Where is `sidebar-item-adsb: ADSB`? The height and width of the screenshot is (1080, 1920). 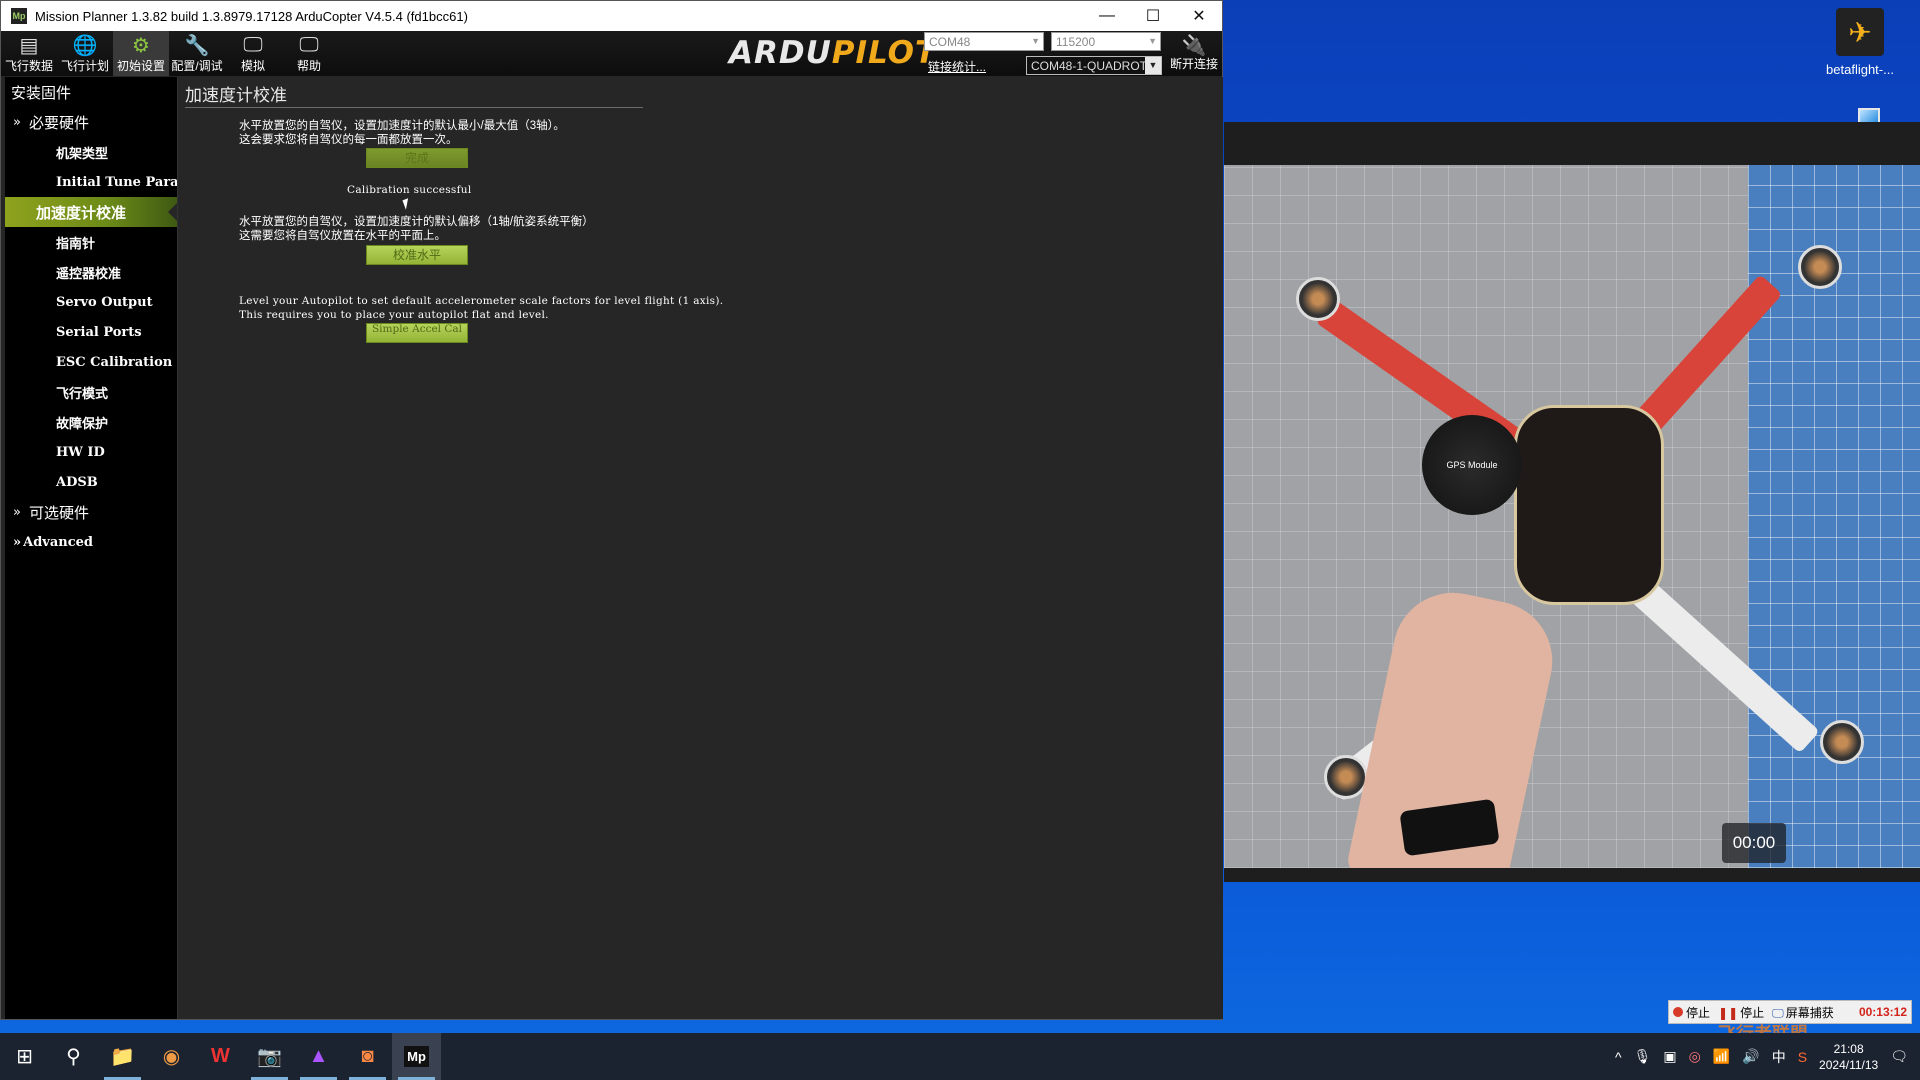
sidebar-item-adsb: ADSB is located at coordinates (91, 482).